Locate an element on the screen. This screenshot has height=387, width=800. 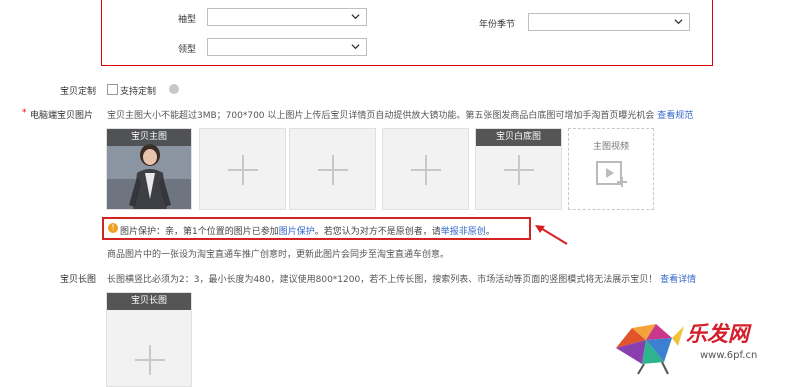
season-label: 年份季节 is located at coordinates (497, 25).